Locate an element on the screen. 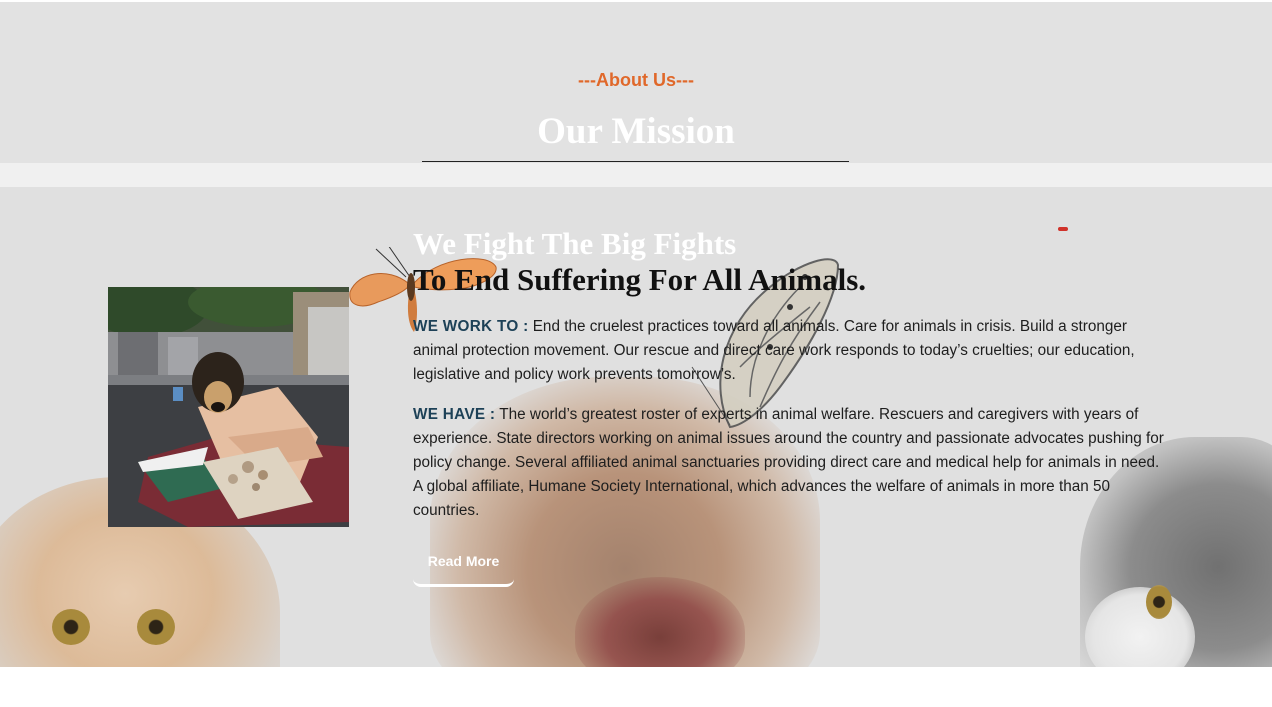 The height and width of the screenshot is (707, 1272). rescue-dog-photo is located at coordinates (228, 407).